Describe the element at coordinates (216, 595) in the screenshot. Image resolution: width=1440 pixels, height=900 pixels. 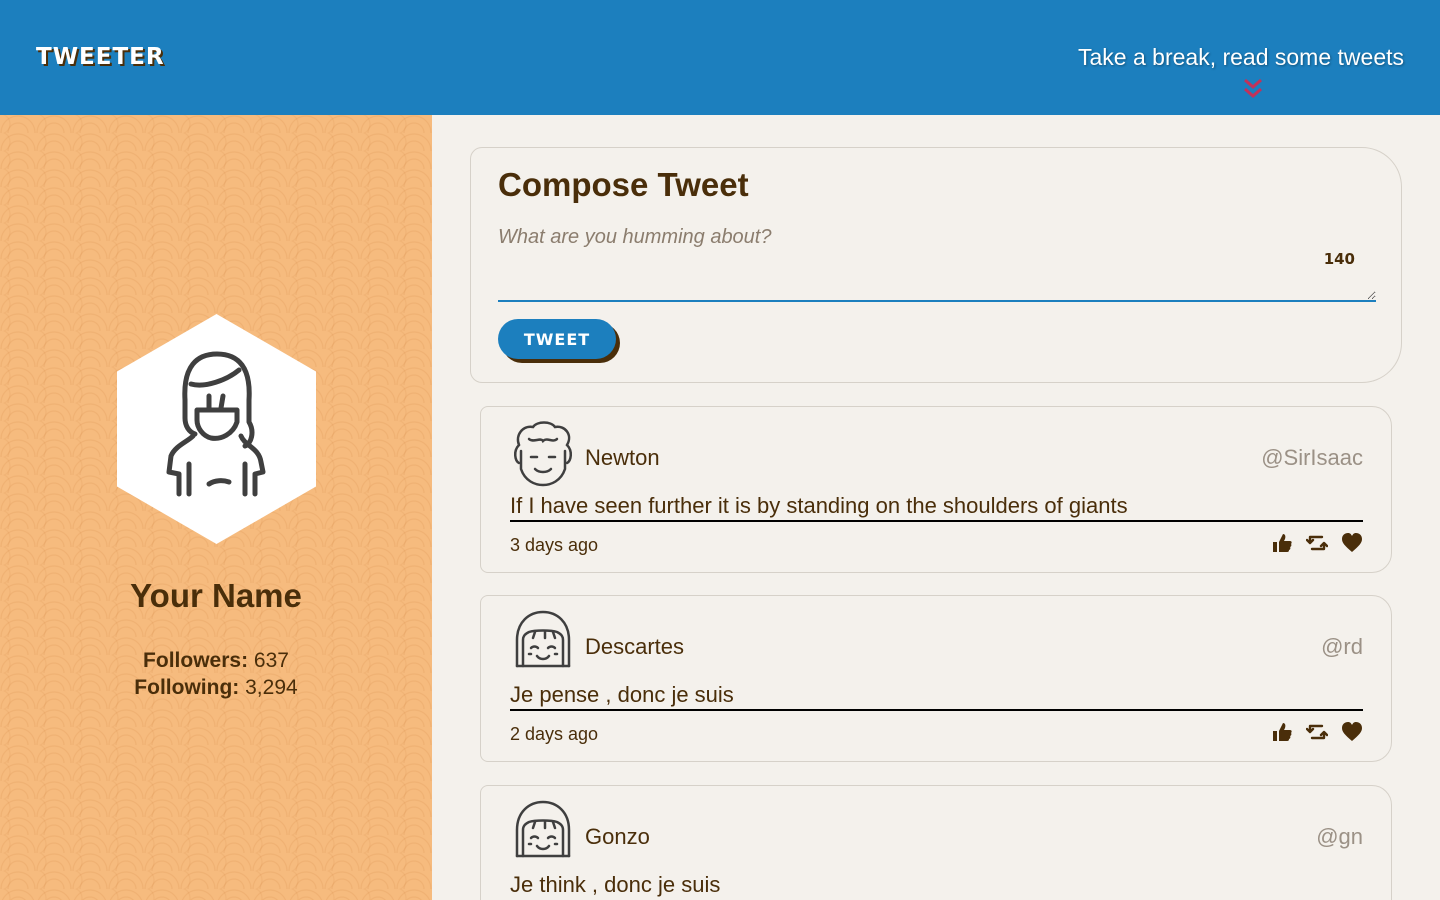
I see `profile-name: Your Name` at that location.